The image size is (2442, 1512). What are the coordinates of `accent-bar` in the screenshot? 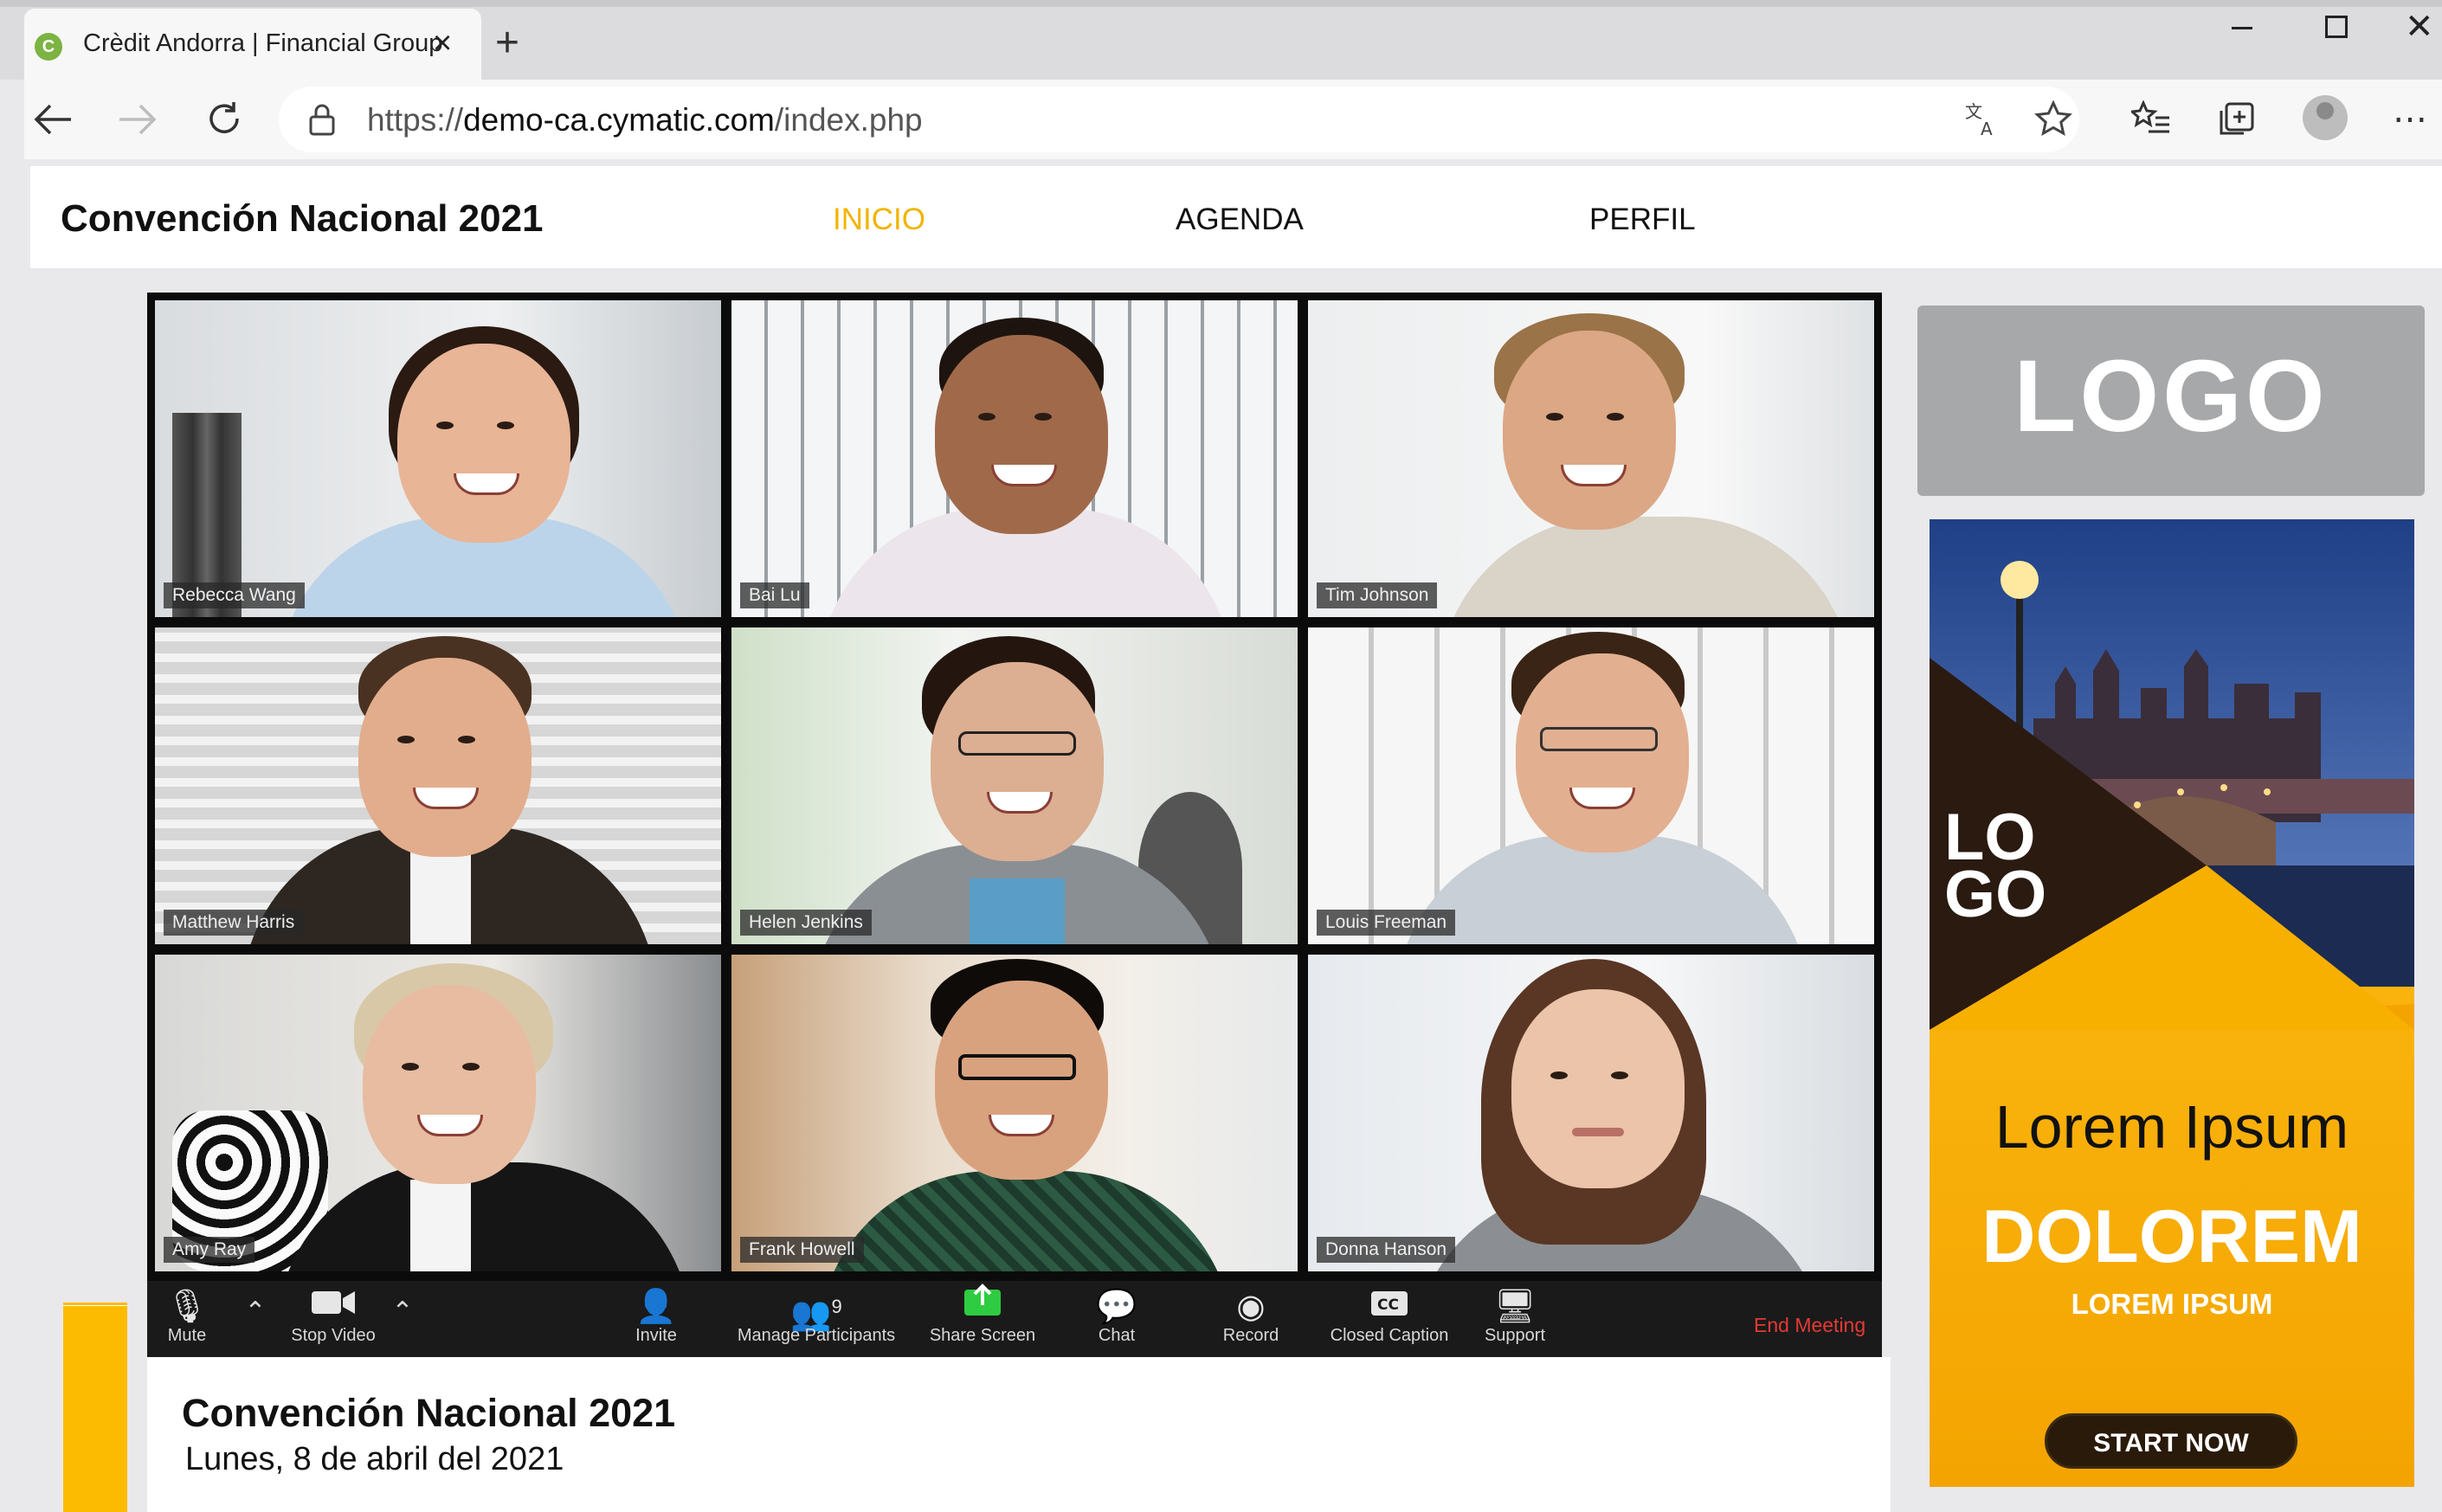 It's located at (95, 1409).